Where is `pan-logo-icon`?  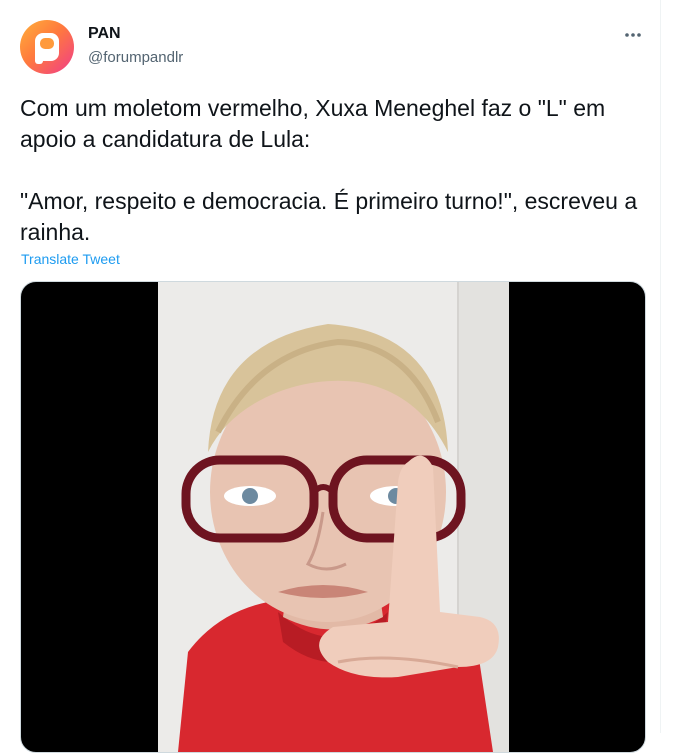 pan-logo-icon is located at coordinates (47, 48).